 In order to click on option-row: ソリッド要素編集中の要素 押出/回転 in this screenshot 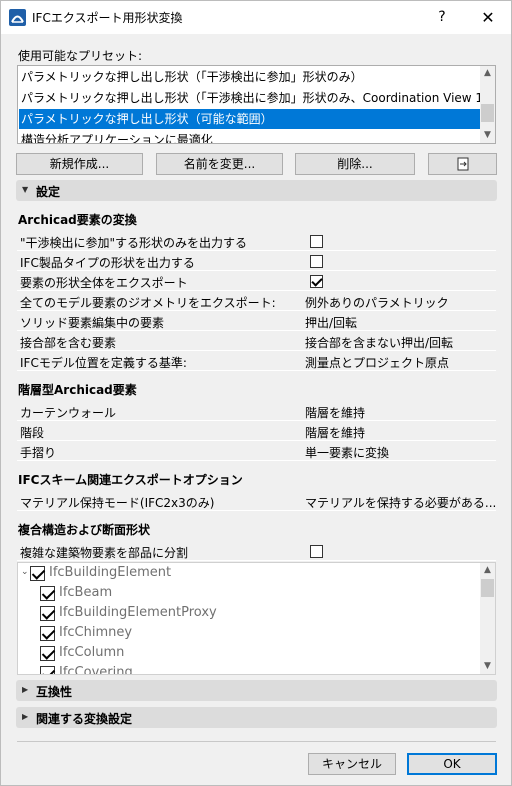, I will do `click(256, 321)`.